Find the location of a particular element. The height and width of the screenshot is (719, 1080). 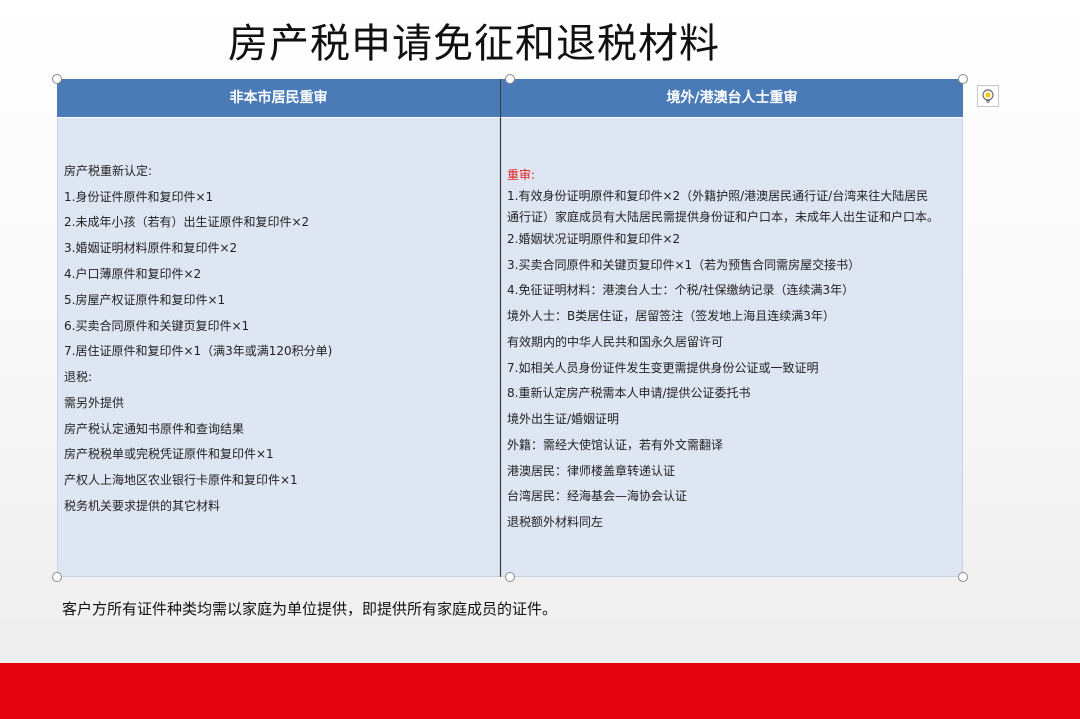

resize-handle-top-left is located at coordinates (57, 79).